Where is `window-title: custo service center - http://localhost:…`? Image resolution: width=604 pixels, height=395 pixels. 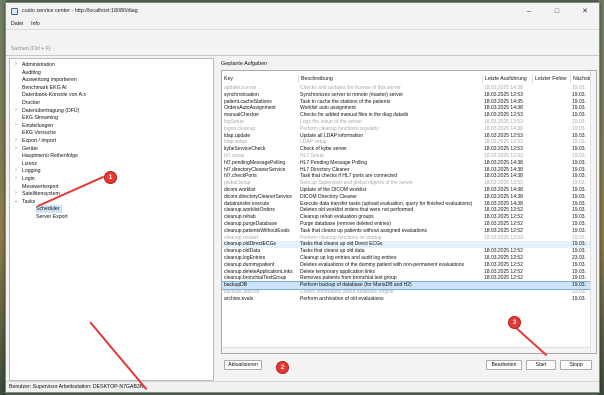
window-title: custo service center - http://localhost:… is located at coordinates (80, 11).